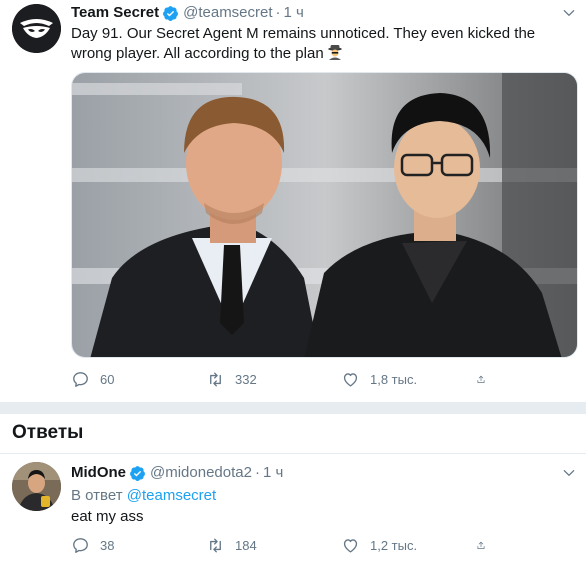 The width and height of the screenshot is (586, 564). What do you see at coordinates (273, 473) in the screenshot?
I see `reply-timestamp: 1 ч` at bounding box center [273, 473].